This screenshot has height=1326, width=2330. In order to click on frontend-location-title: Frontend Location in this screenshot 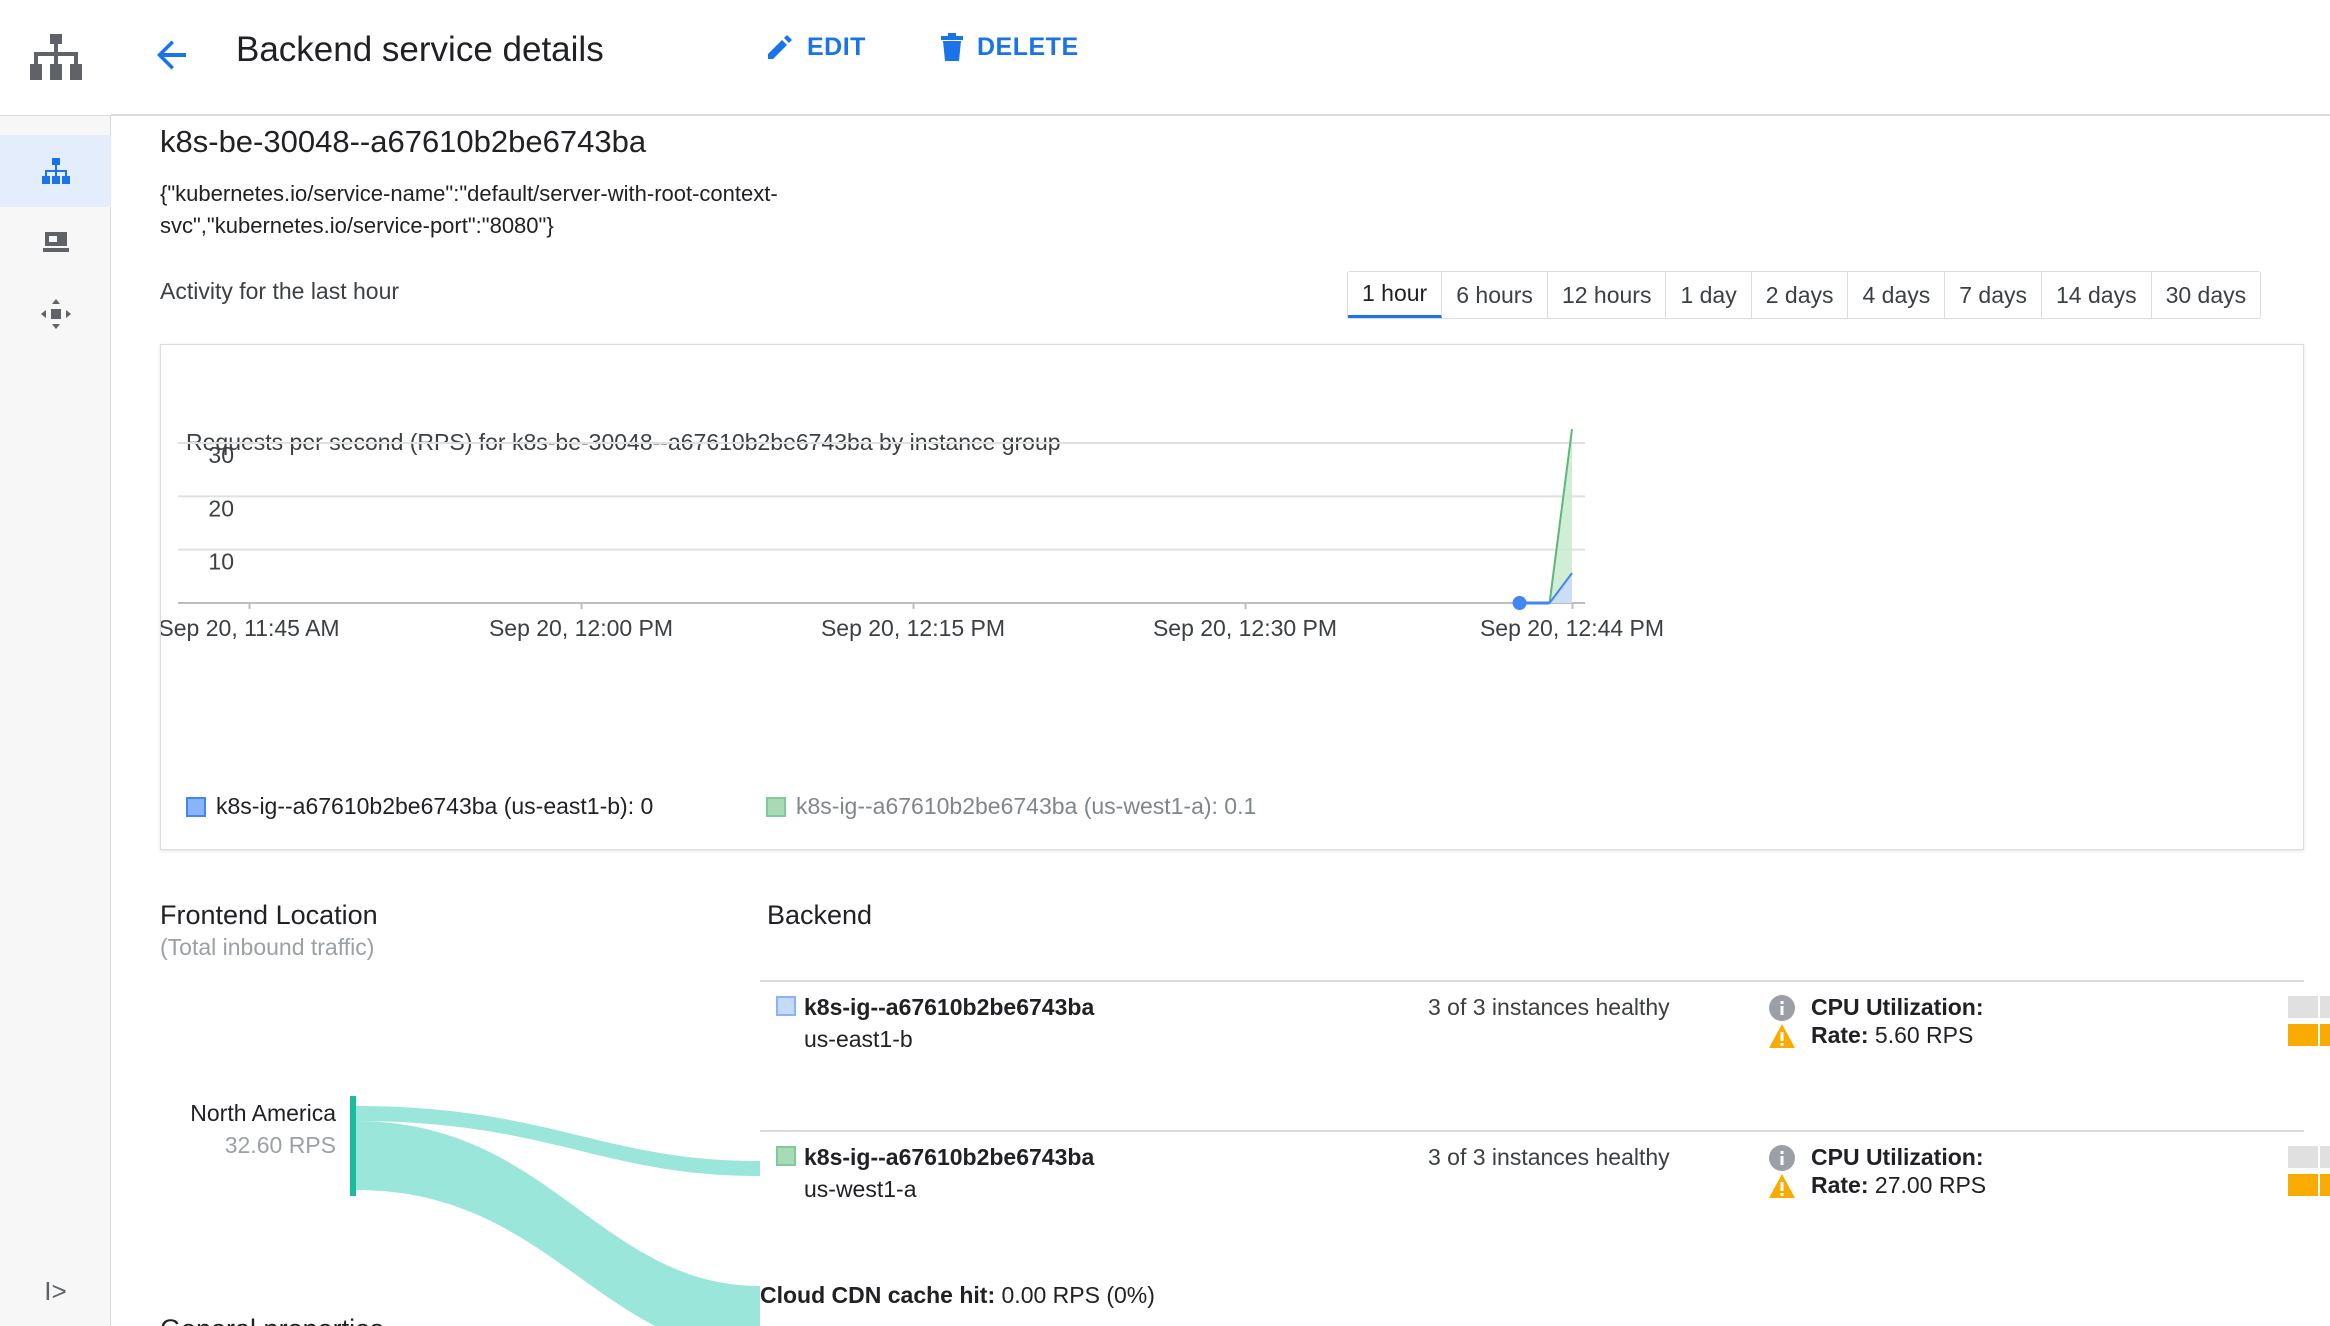, I will do `click(269, 915)`.